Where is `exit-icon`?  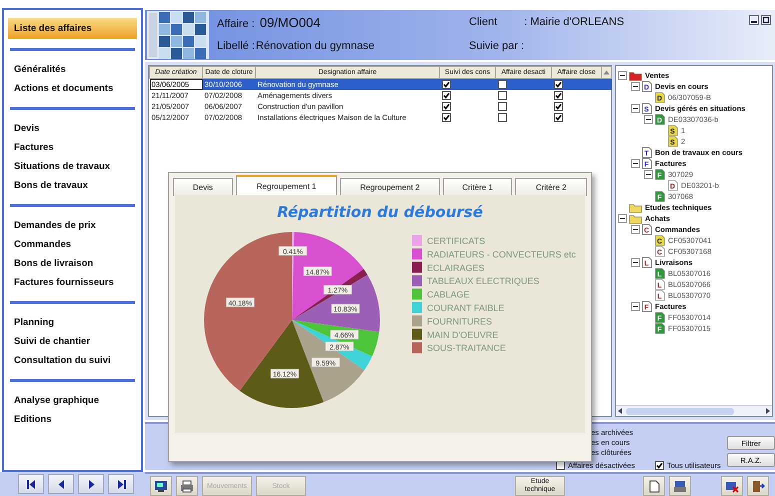 exit-icon is located at coordinates (758, 486).